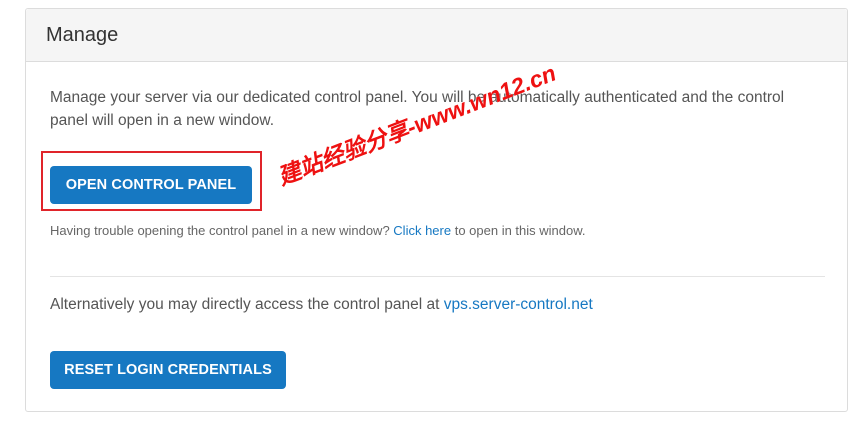 The width and height of the screenshot is (860, 430). What do you see at coordinates (422, 230) in the screenshot?
I see `click-here-link: Click here` at bounding box center [422, 230].